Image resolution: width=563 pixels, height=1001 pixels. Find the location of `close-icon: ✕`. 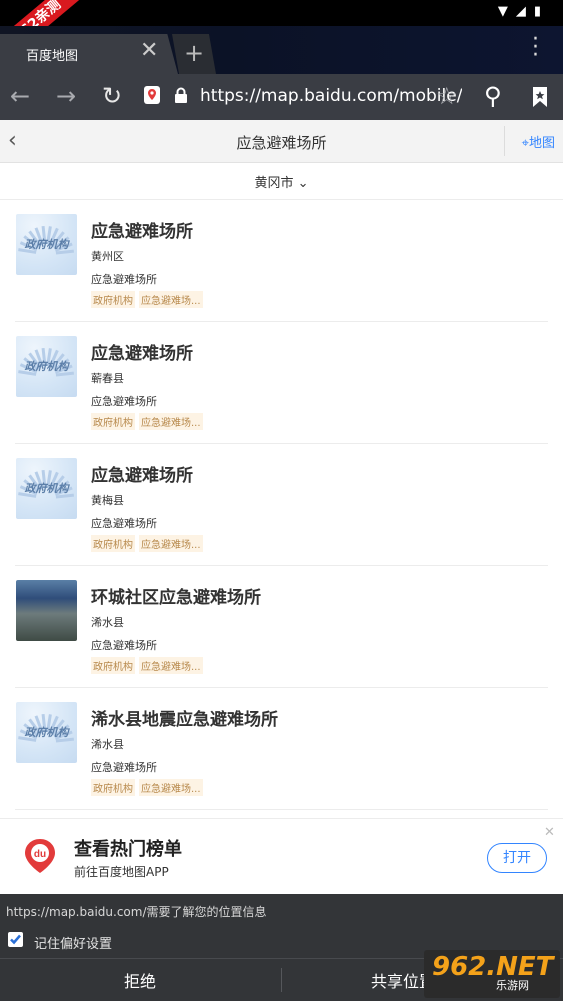

close-icon: ✕ is located at coordinates (549, 832).